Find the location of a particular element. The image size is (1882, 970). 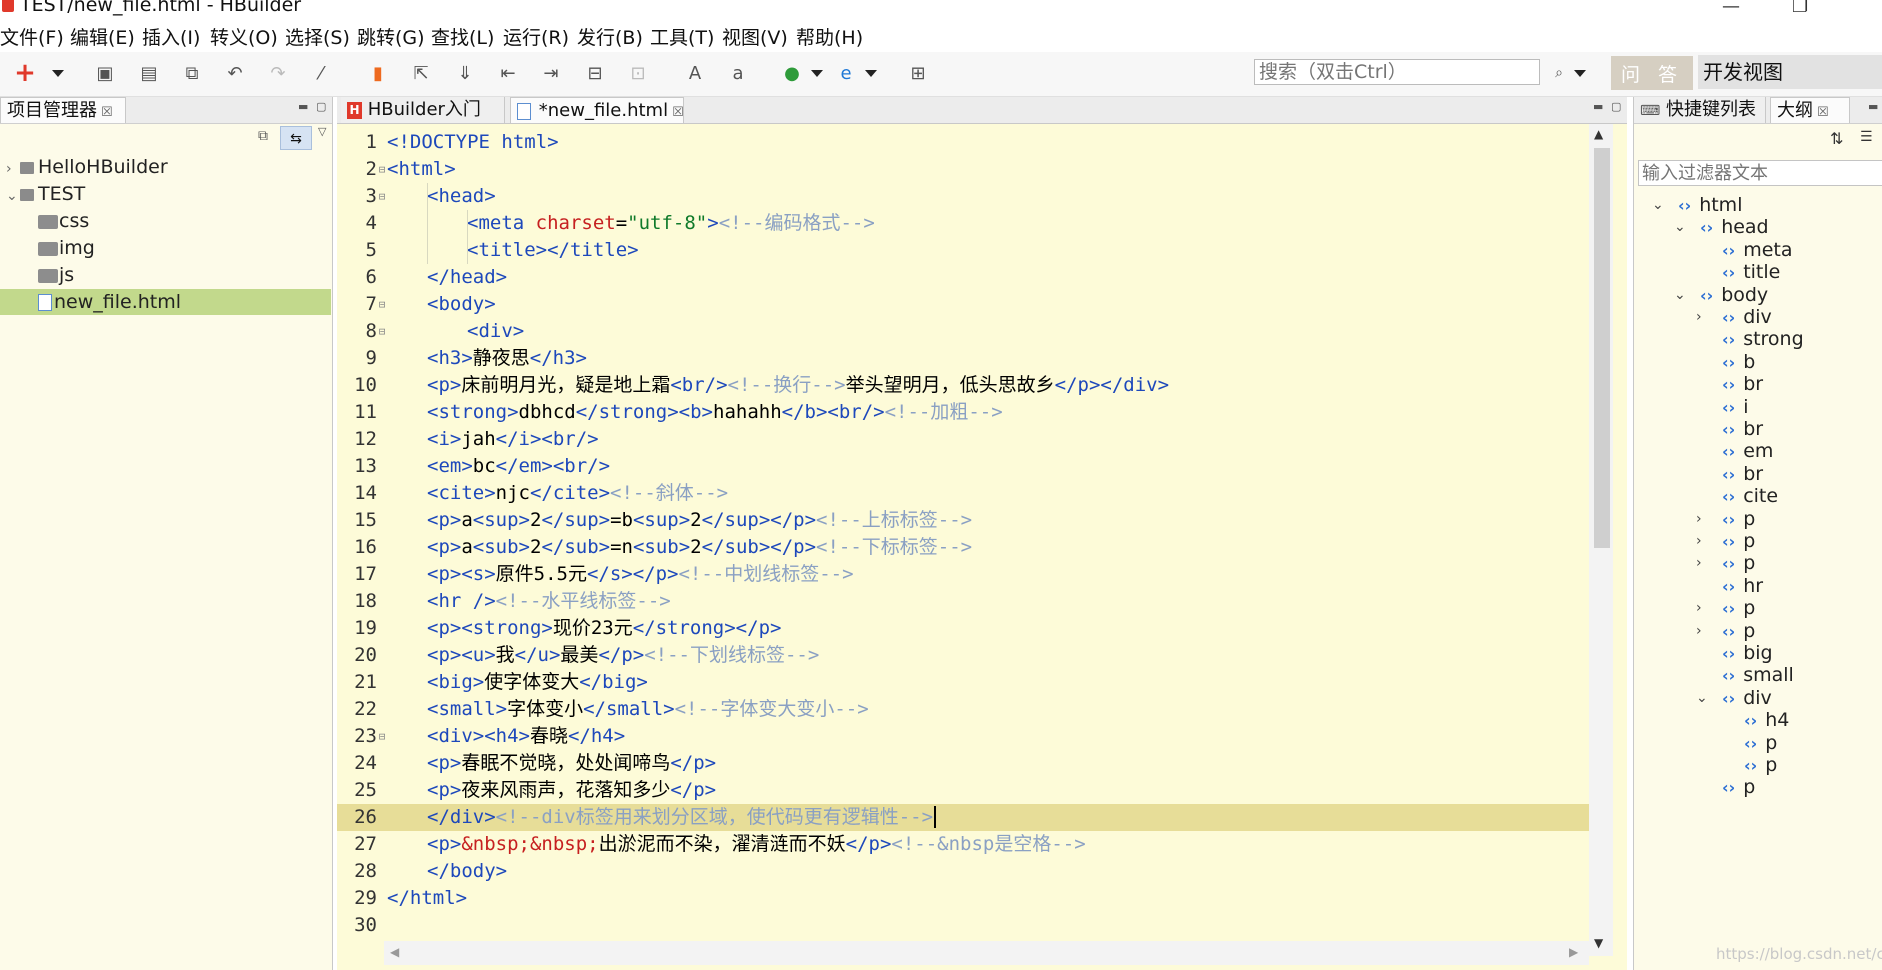

comment-icon: ⊟ is located at coordinates (595, 73).